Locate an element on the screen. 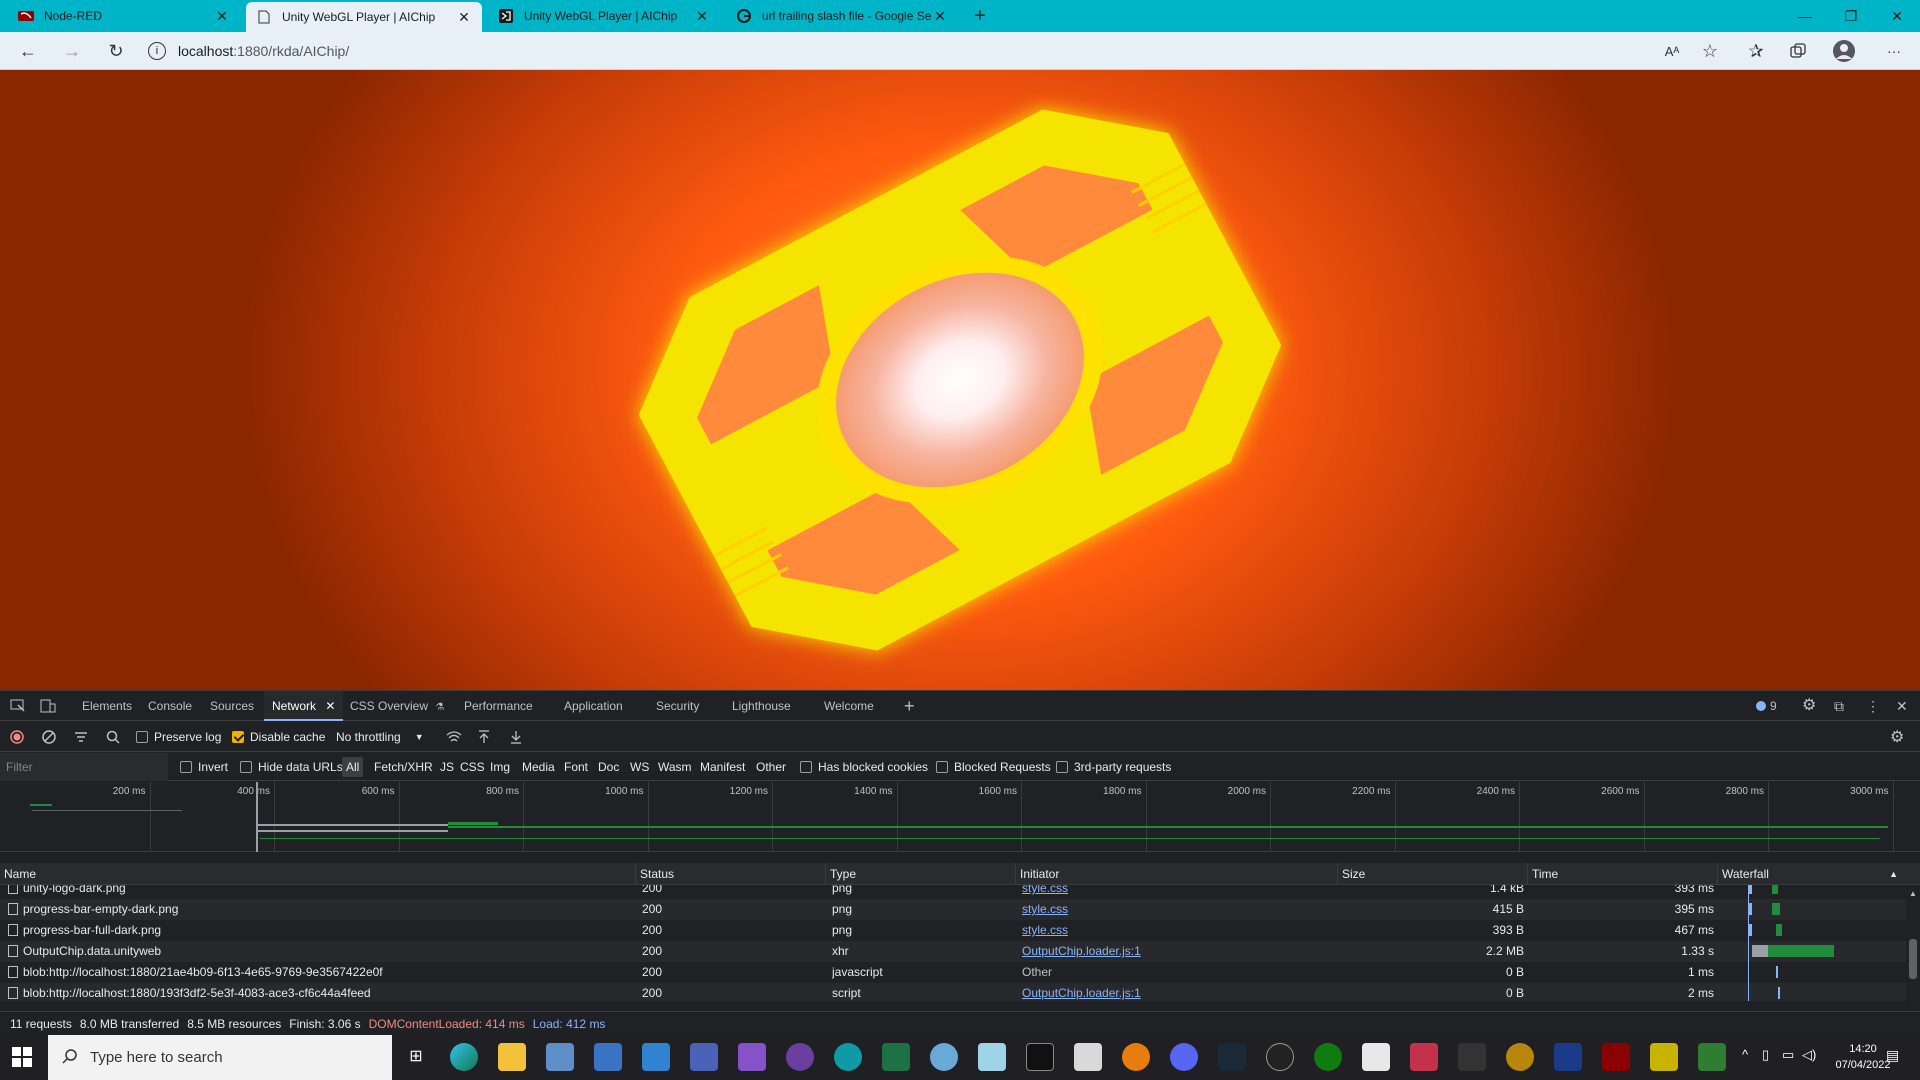 This screenshot has height=1080, width=1920. restore-button: ❐ is located at coordinates (1851, 16).